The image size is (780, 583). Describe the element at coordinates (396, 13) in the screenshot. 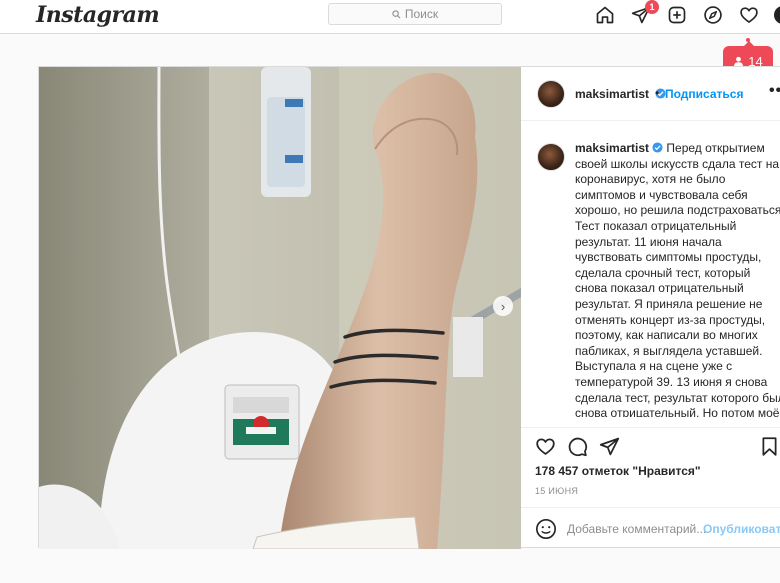

I see `search-icon` at that location.